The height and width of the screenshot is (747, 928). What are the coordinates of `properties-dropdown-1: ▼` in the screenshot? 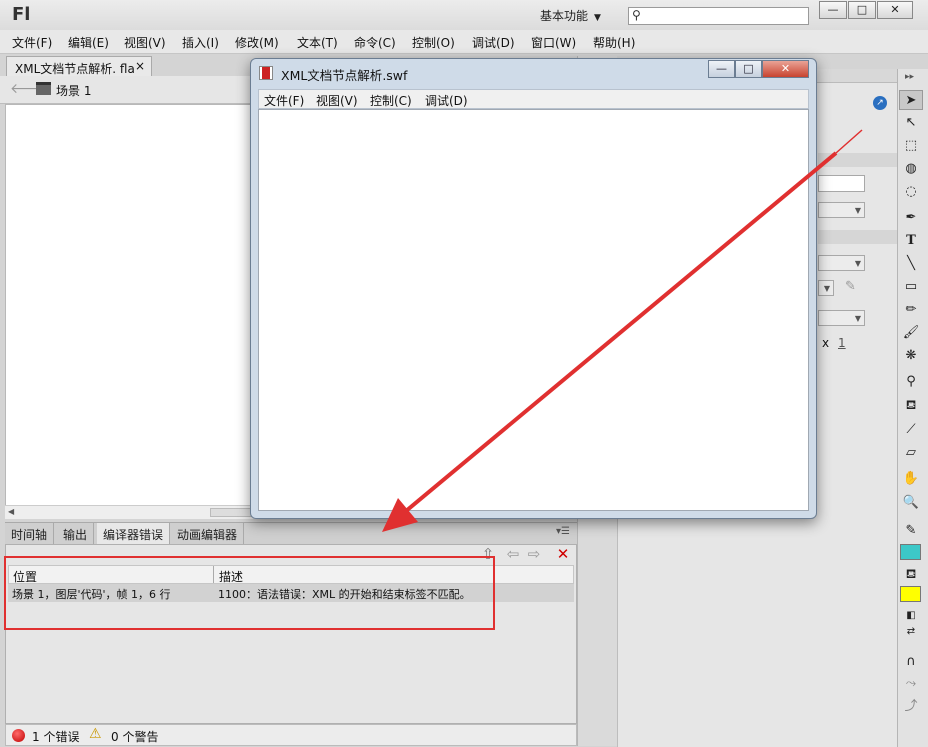 It's located at (841, 210).